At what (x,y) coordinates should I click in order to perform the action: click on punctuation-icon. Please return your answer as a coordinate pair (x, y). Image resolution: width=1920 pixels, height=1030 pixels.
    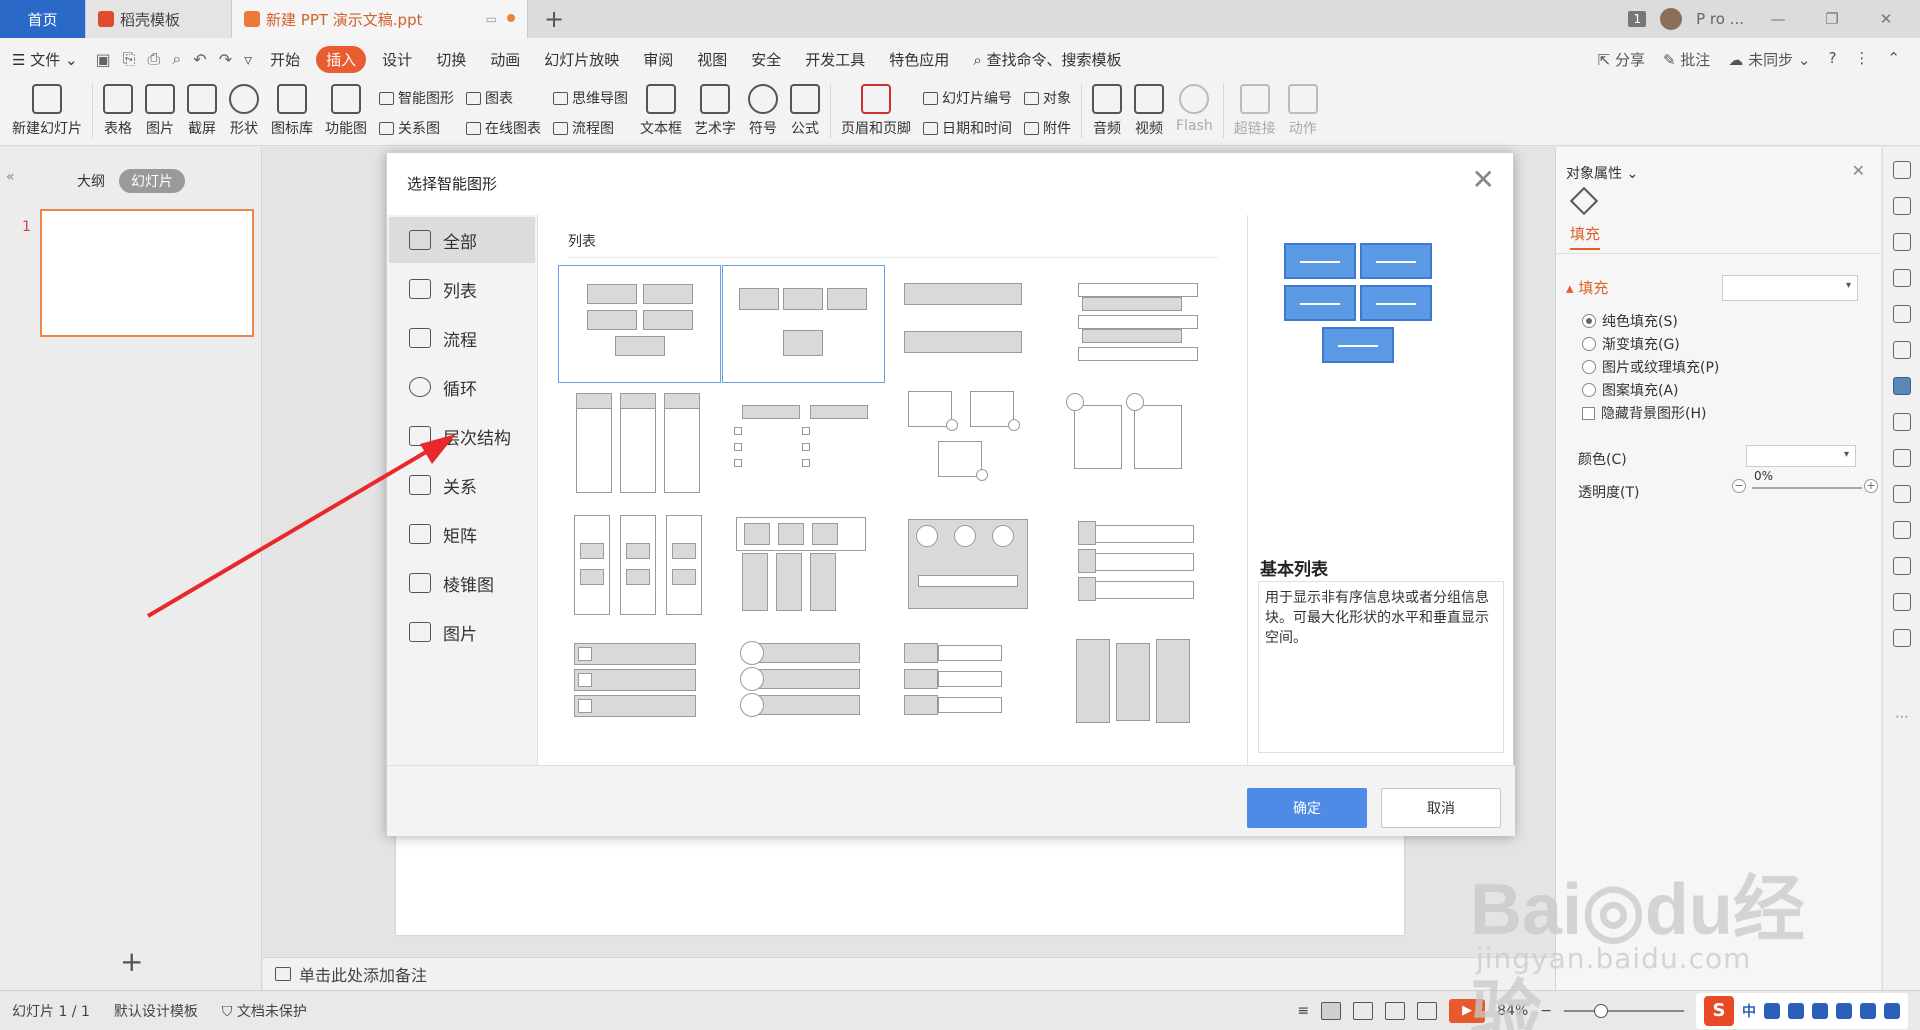
    Looking at the image, I should click on (1772, 1010).